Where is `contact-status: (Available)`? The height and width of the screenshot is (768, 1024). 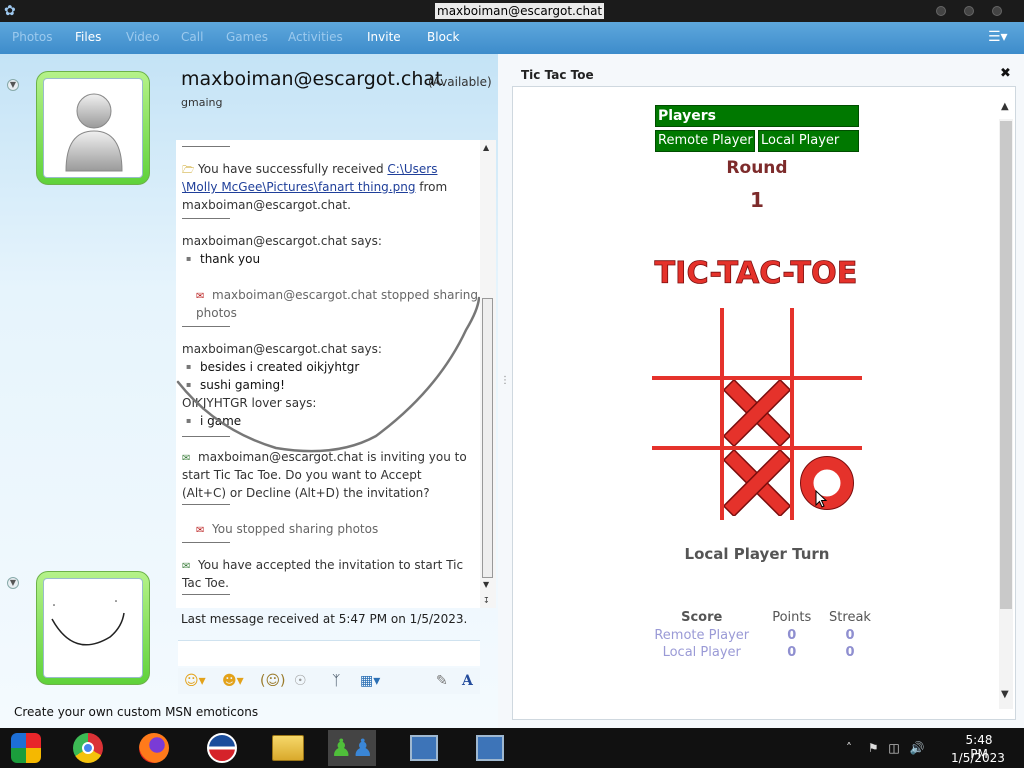
contact-status: (Available) is located at coordinates (460, 82).